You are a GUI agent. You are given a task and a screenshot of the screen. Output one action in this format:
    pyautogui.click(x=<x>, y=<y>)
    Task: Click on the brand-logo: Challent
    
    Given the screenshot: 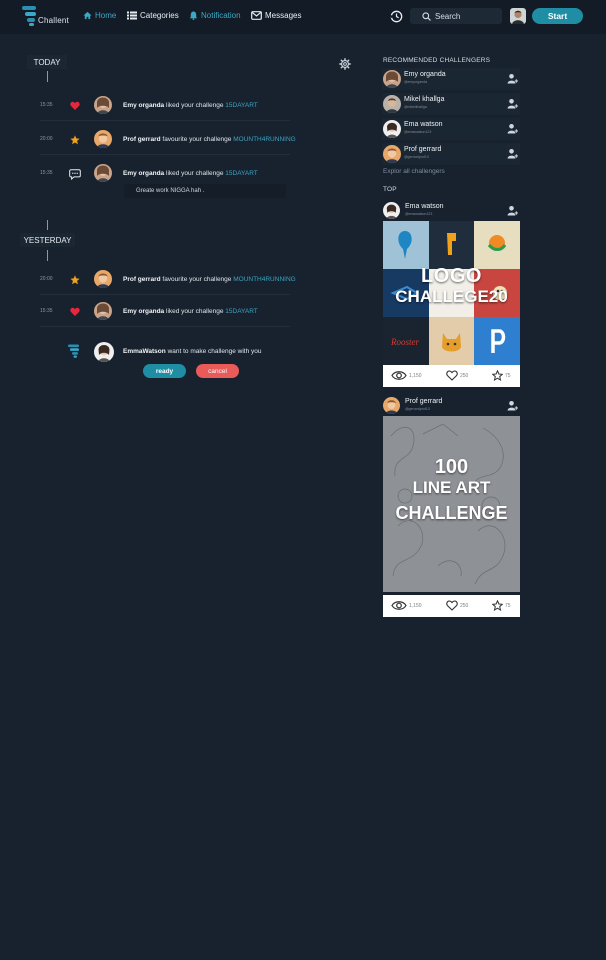 What is the action you would take?
    pyautogui.click(x=47, y=17)
    